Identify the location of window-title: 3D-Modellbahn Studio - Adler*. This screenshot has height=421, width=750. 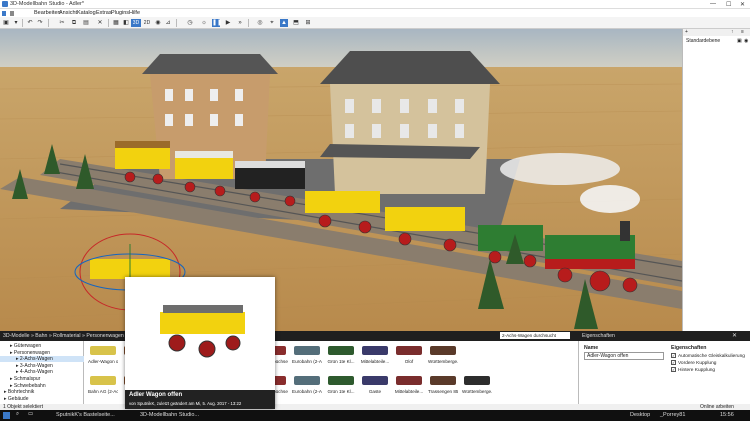
(47, 4).